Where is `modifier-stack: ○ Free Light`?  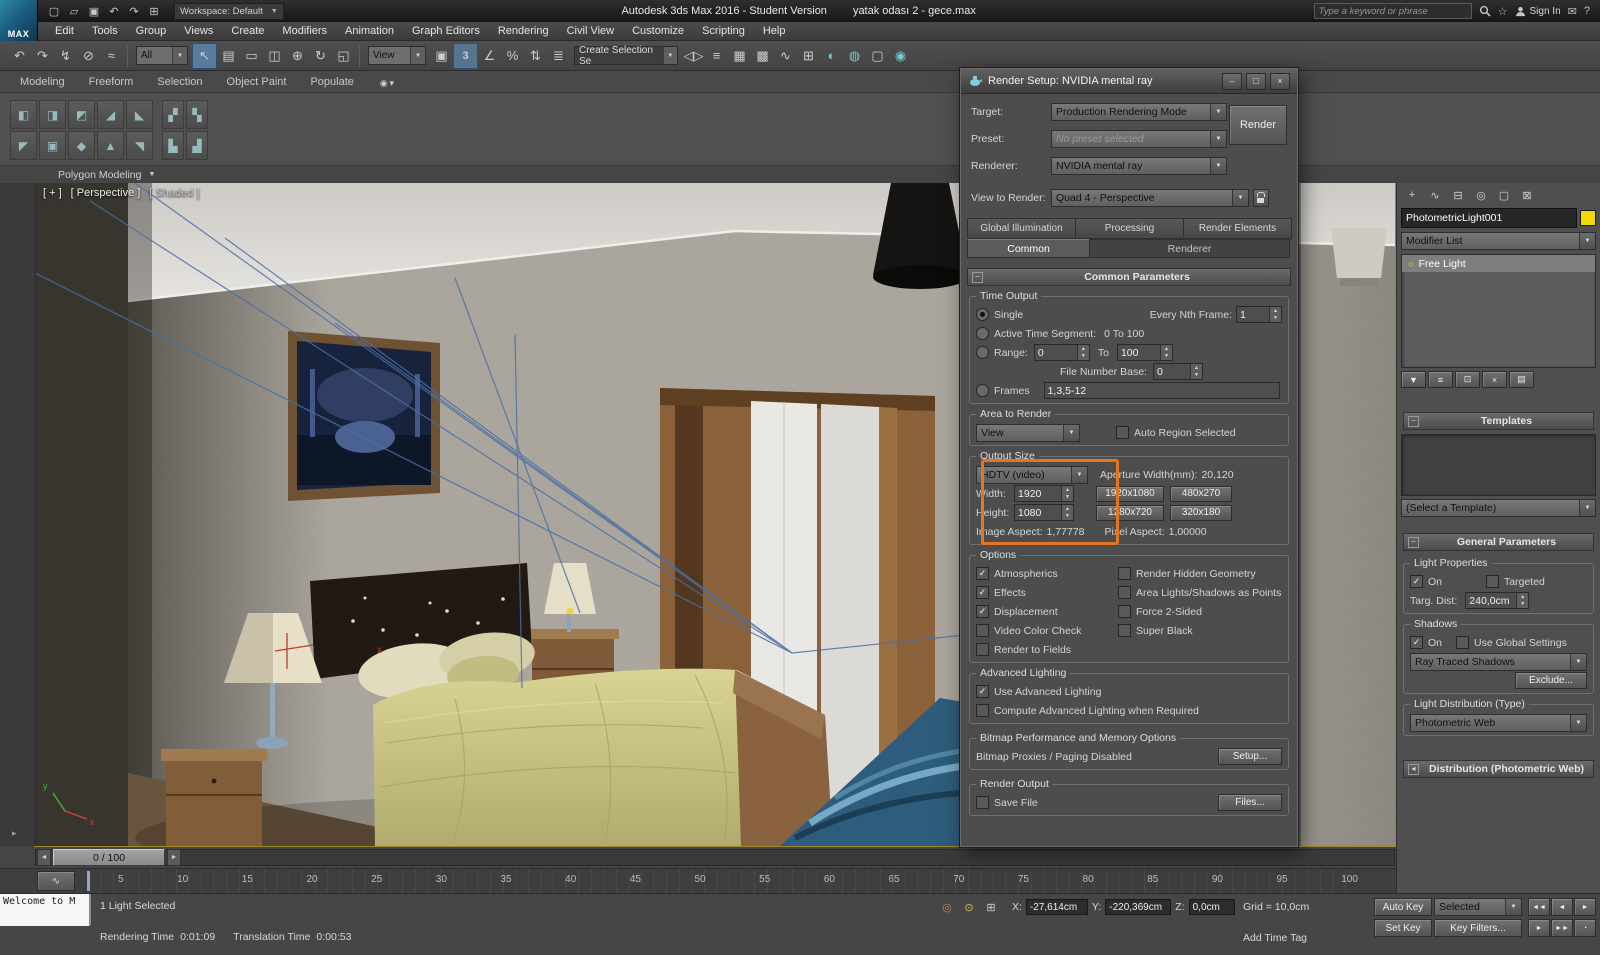 modifier-stack: ○ Free Light is located at coordinates (1498, 311).